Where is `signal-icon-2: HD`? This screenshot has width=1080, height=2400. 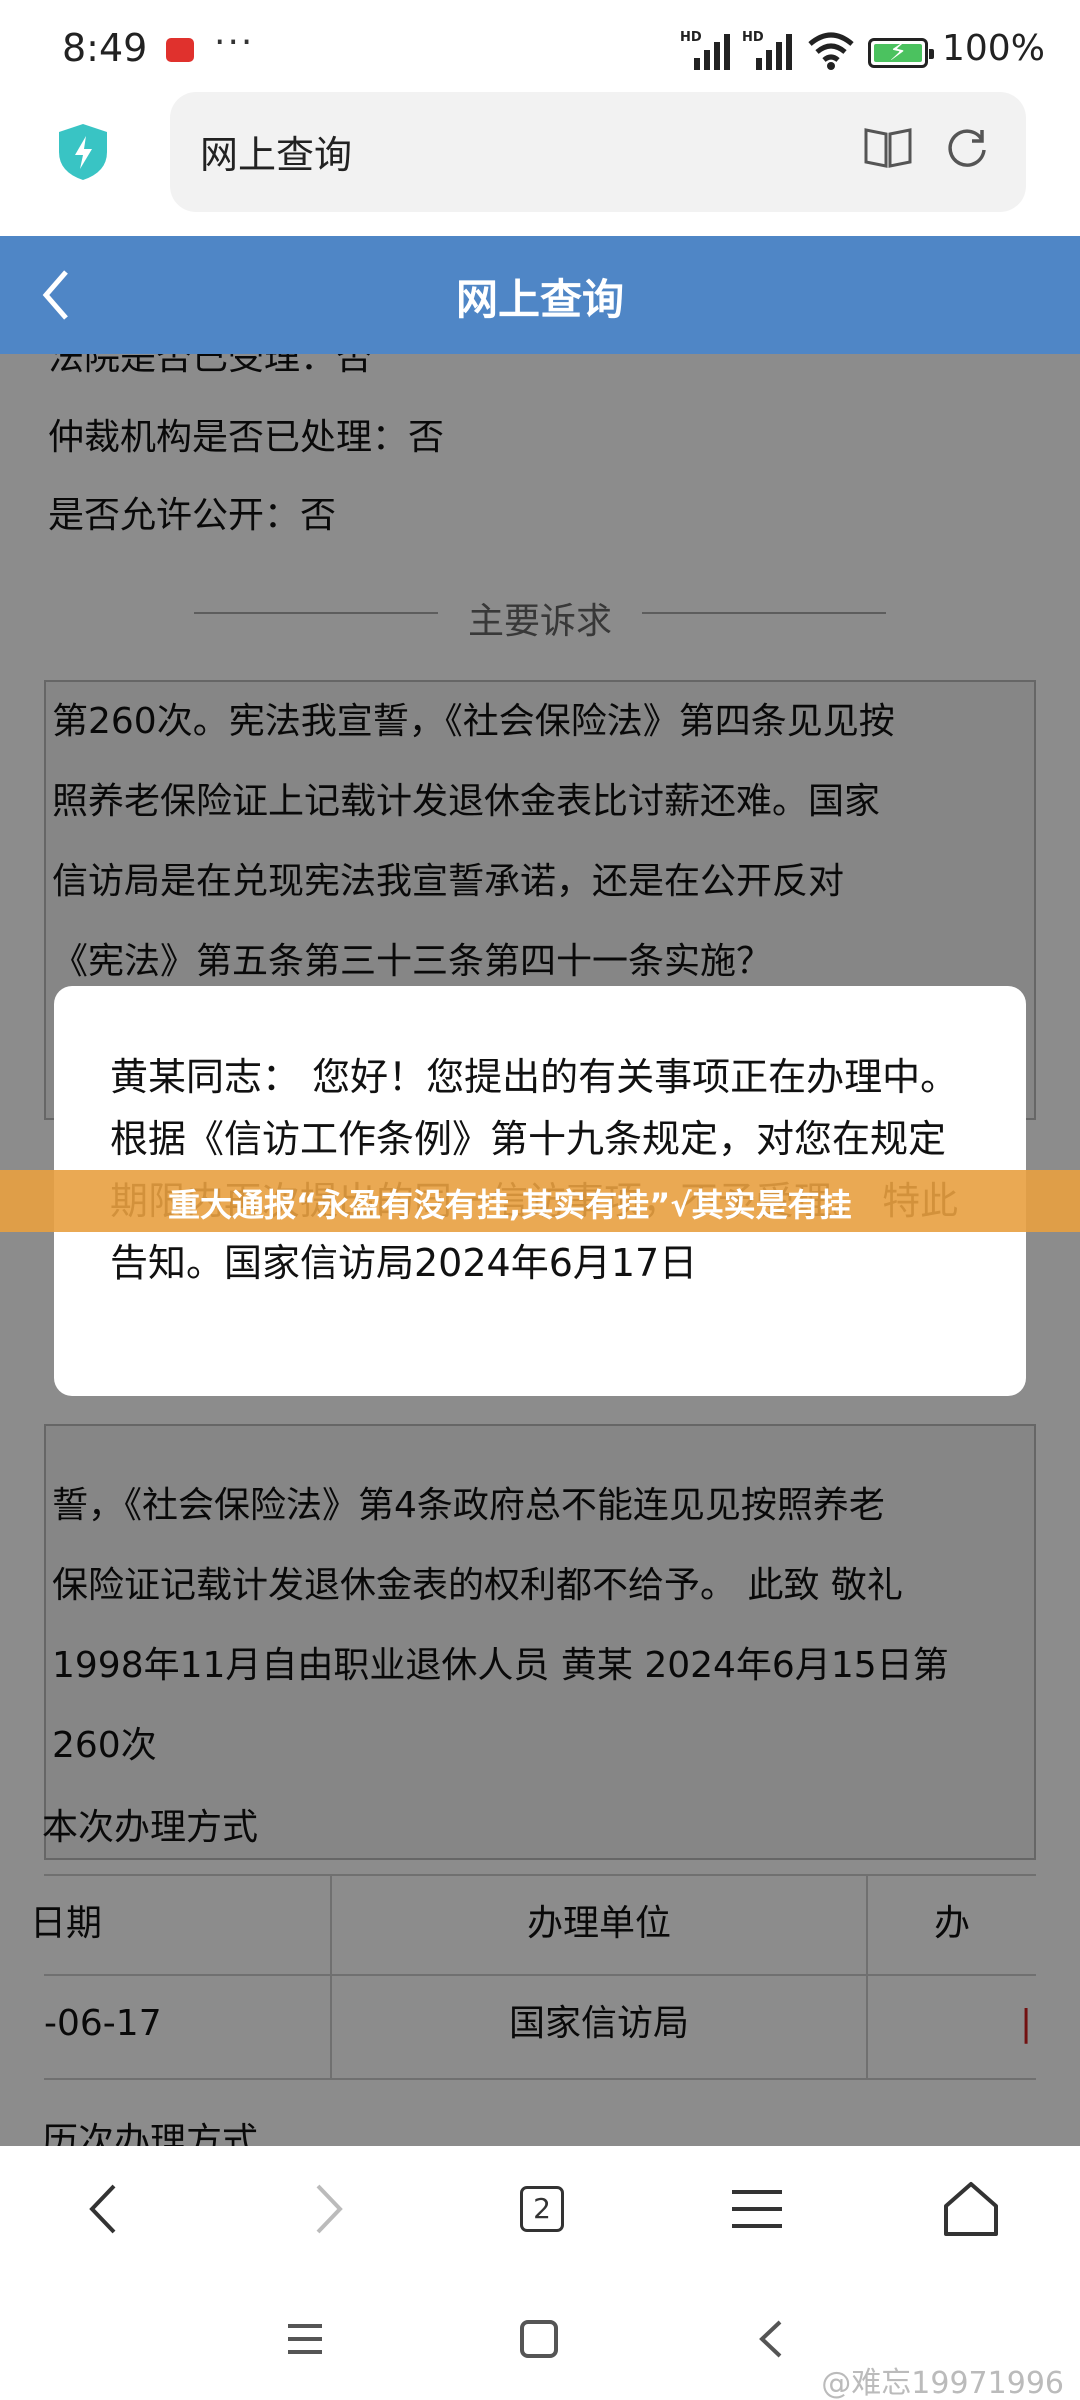
signal-icon-2: HD is located at coordinates (771, 50).